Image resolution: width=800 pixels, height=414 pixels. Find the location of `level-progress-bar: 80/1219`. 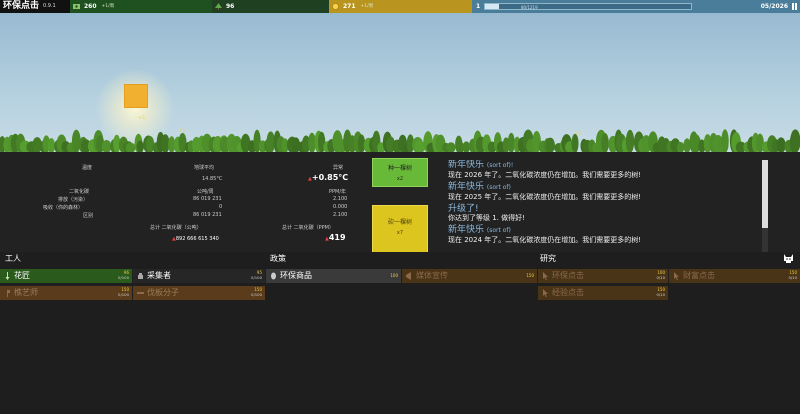

level-progress-bar: 80/1219 is located at coordinates (588, 6).